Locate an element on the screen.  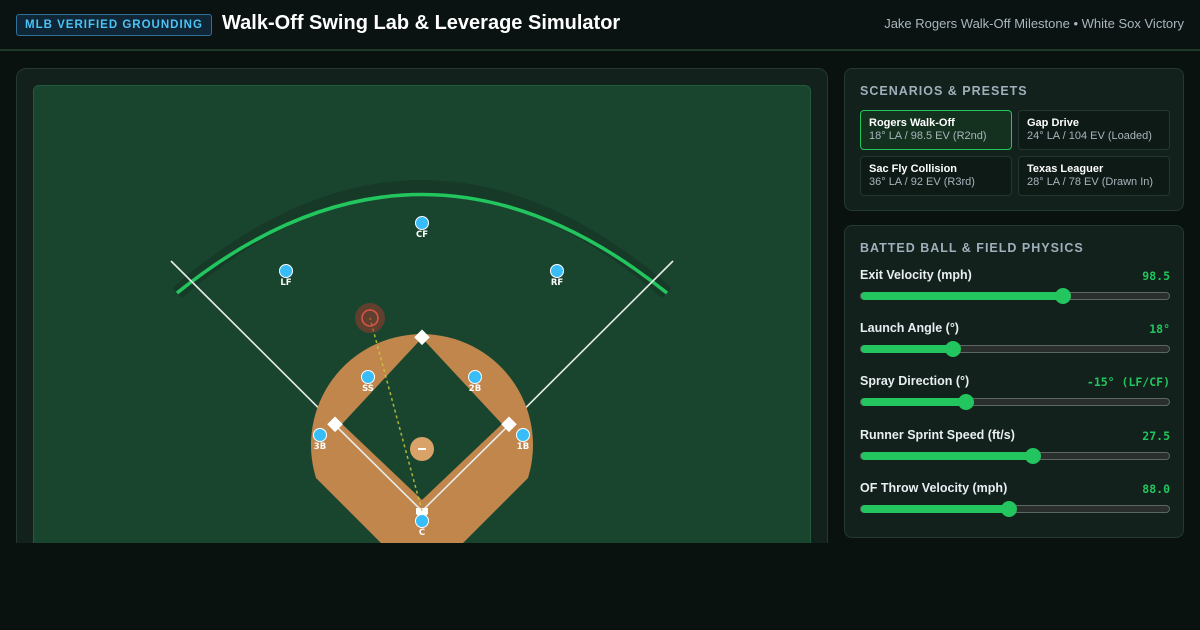
slider-value: 98.5 is located at coordinates (1156, 276).